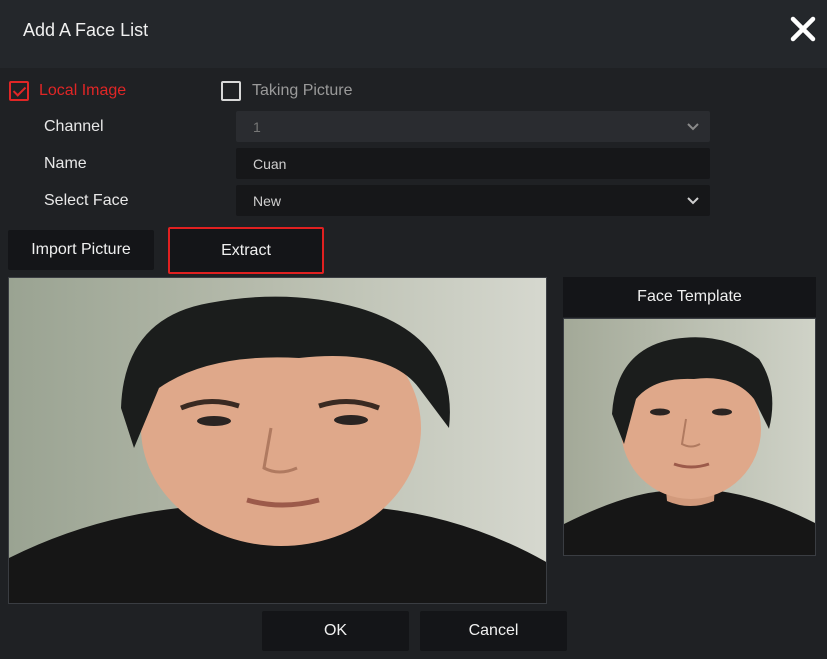 This screenshot has width=827, height=659. I want to click on taking-picture-label: Taking Picture, so click(302, 91).